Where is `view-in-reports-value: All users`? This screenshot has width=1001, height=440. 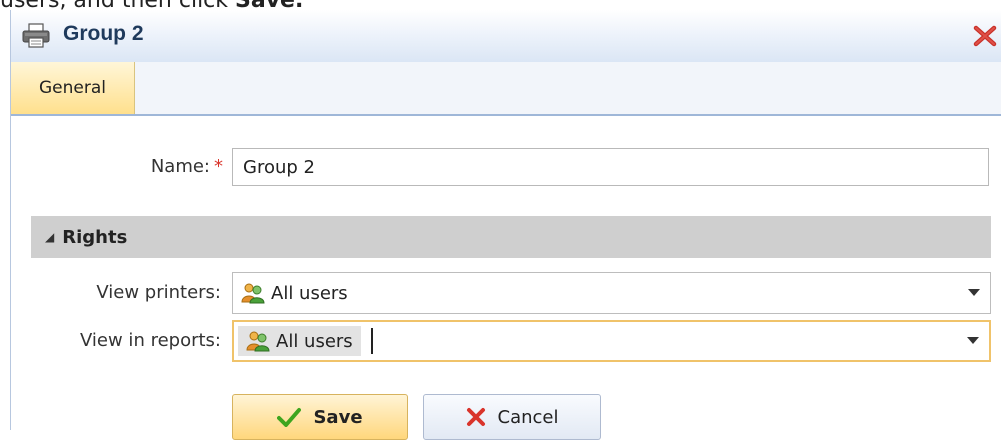 view-in-reports-value: All users is located at coordinates (314, 341).